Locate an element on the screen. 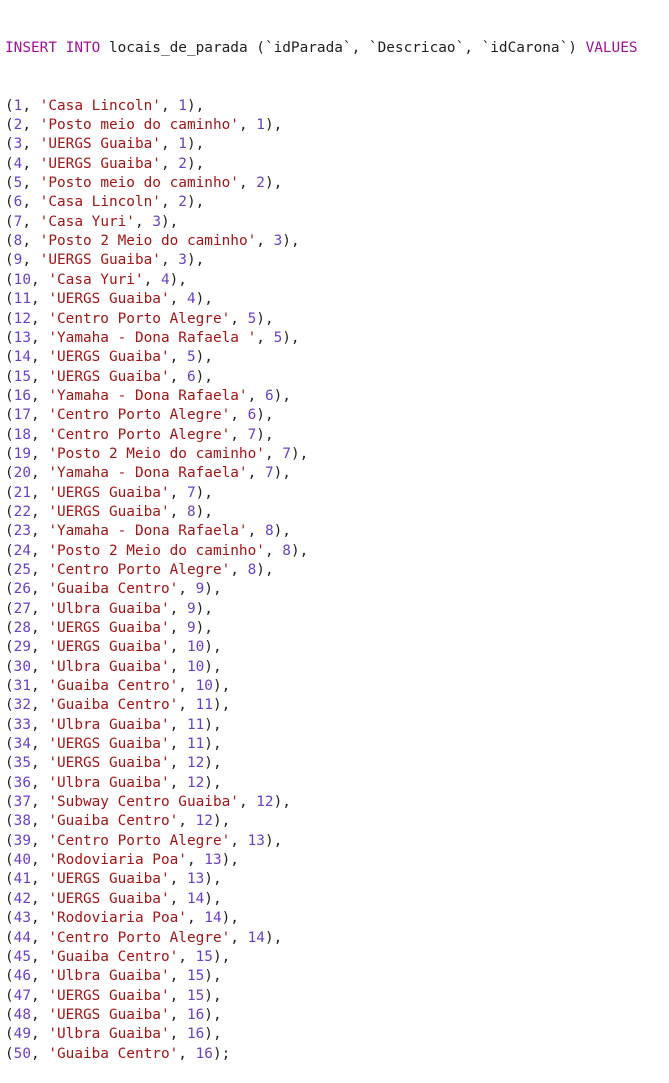 The height and width of the screenshot is (1083, 669). values-row: (26, 'Guaiba Centro', 9), is located at coordinates (113, 589).